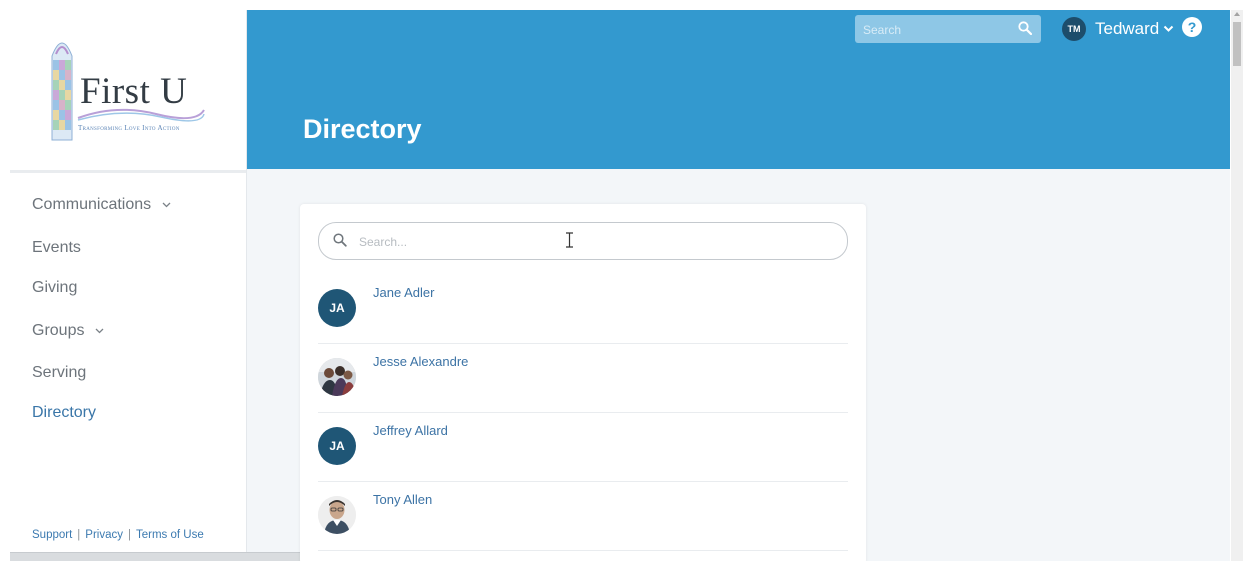  Describe the element at coordinates (594, 242) in the screenshot. I see `directory-search-input` at that location.